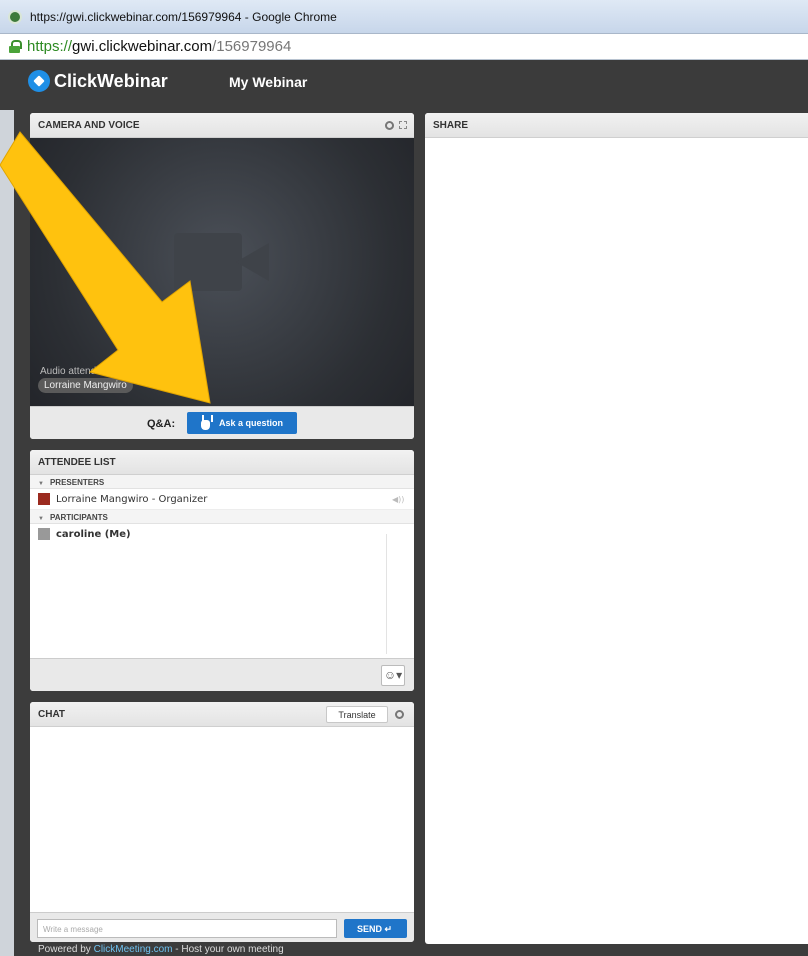 Image resolution: width=808 pixels, height=956 pixels. What do you see at coordinates (7, 533) in the screenshot?
I see `window-border` at bounding box center [7, 533].